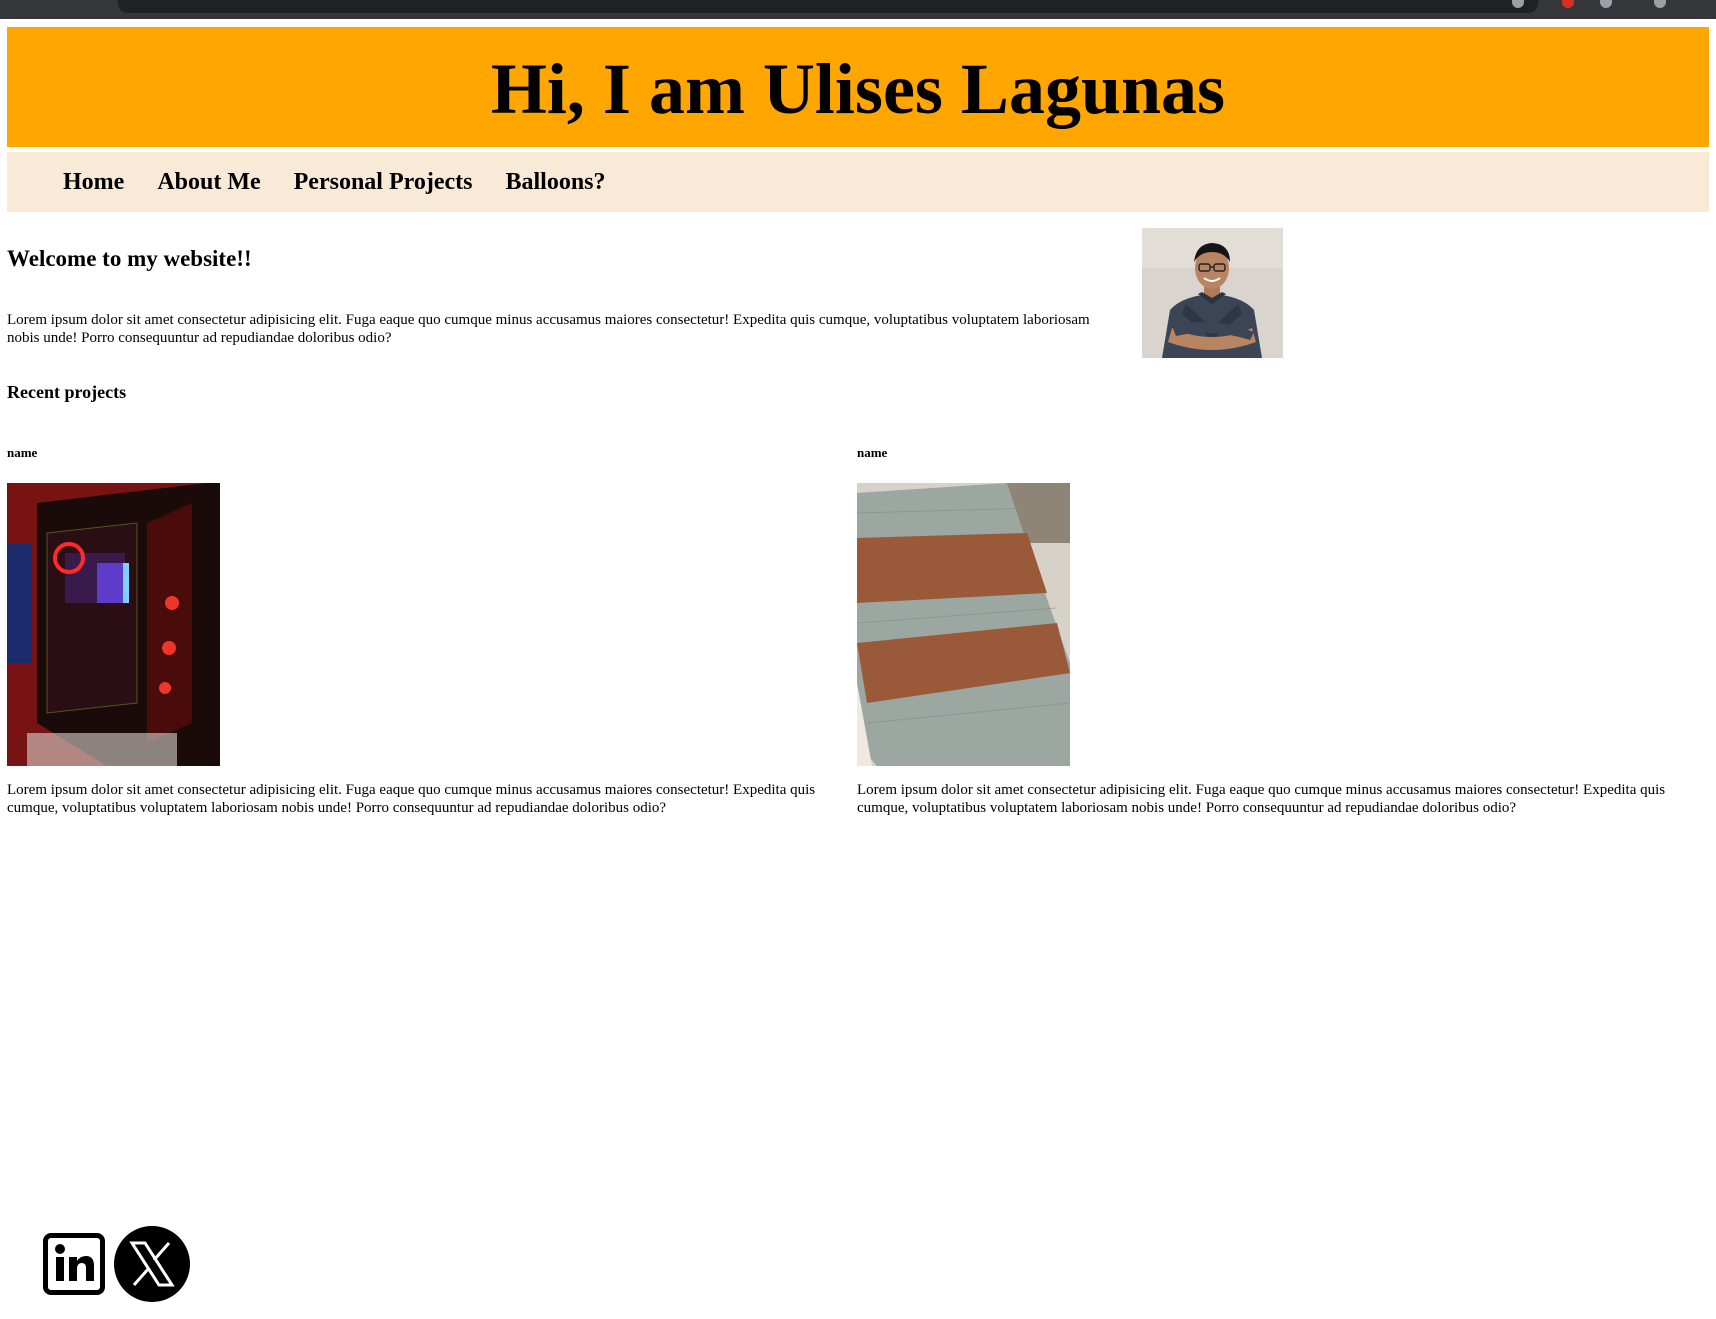 The width and height of the screenshot is (1716, 1319). I want to click on profile-icon, so click(1660, 4).